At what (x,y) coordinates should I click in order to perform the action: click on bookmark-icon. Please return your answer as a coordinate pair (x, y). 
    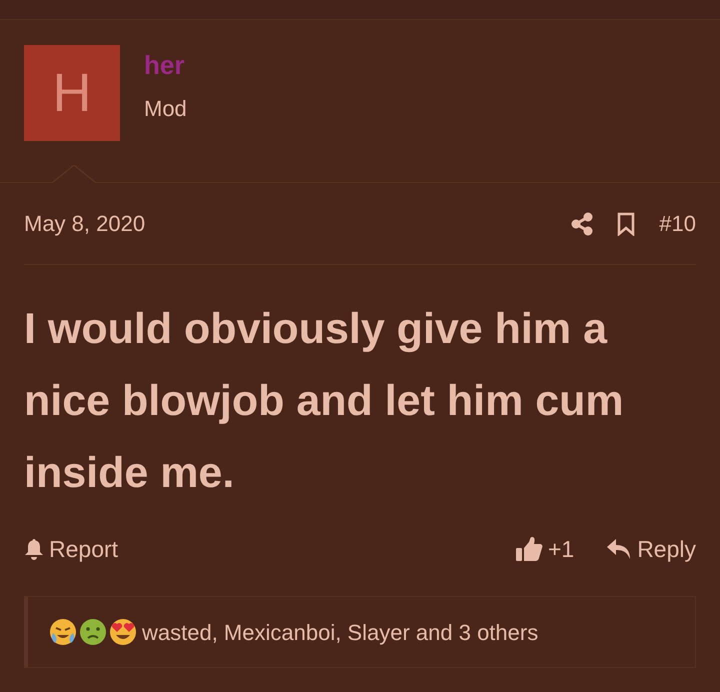
    Looking at the image, I should click on (626, 224).